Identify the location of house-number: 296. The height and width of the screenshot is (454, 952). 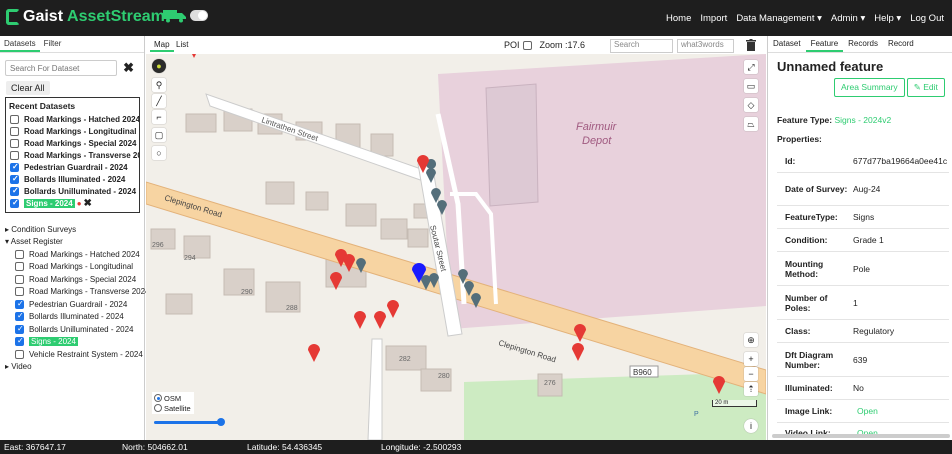
(158, 245).